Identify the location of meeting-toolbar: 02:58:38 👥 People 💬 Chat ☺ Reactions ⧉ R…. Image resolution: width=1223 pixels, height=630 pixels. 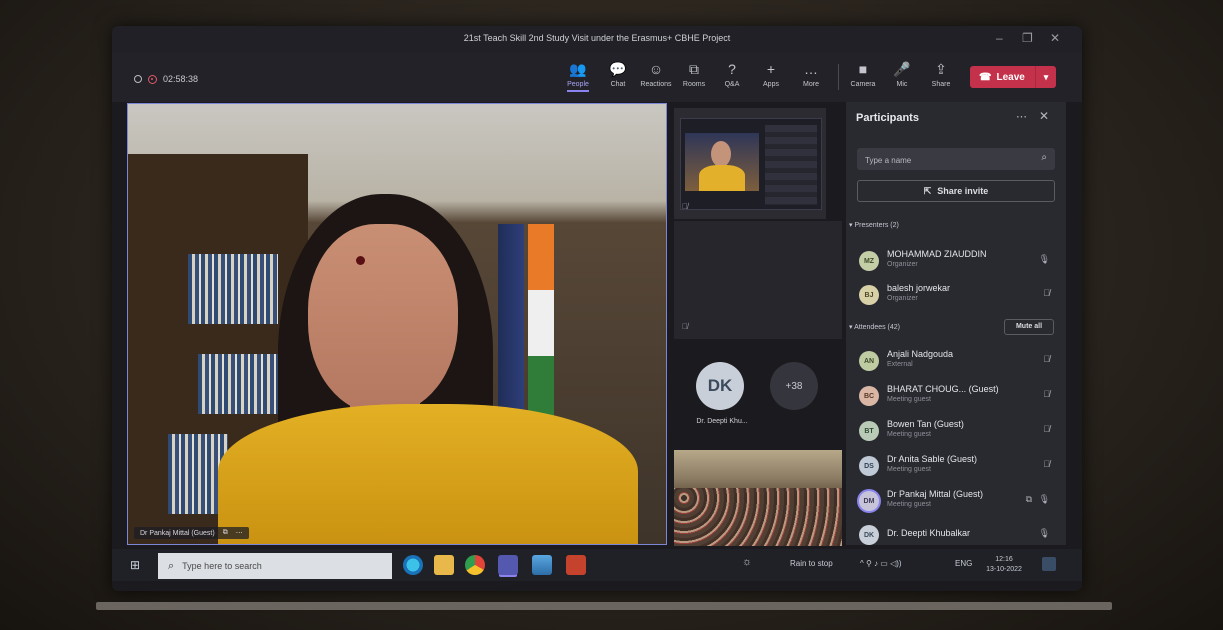
(597, 77).